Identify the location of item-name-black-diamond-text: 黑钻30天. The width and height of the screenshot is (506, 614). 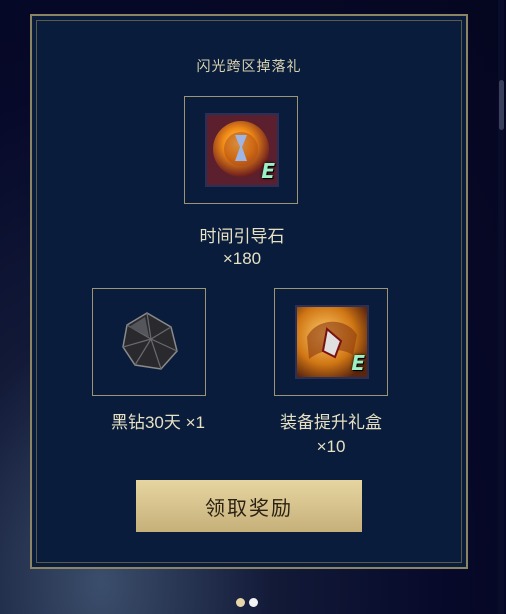
(145, 422).